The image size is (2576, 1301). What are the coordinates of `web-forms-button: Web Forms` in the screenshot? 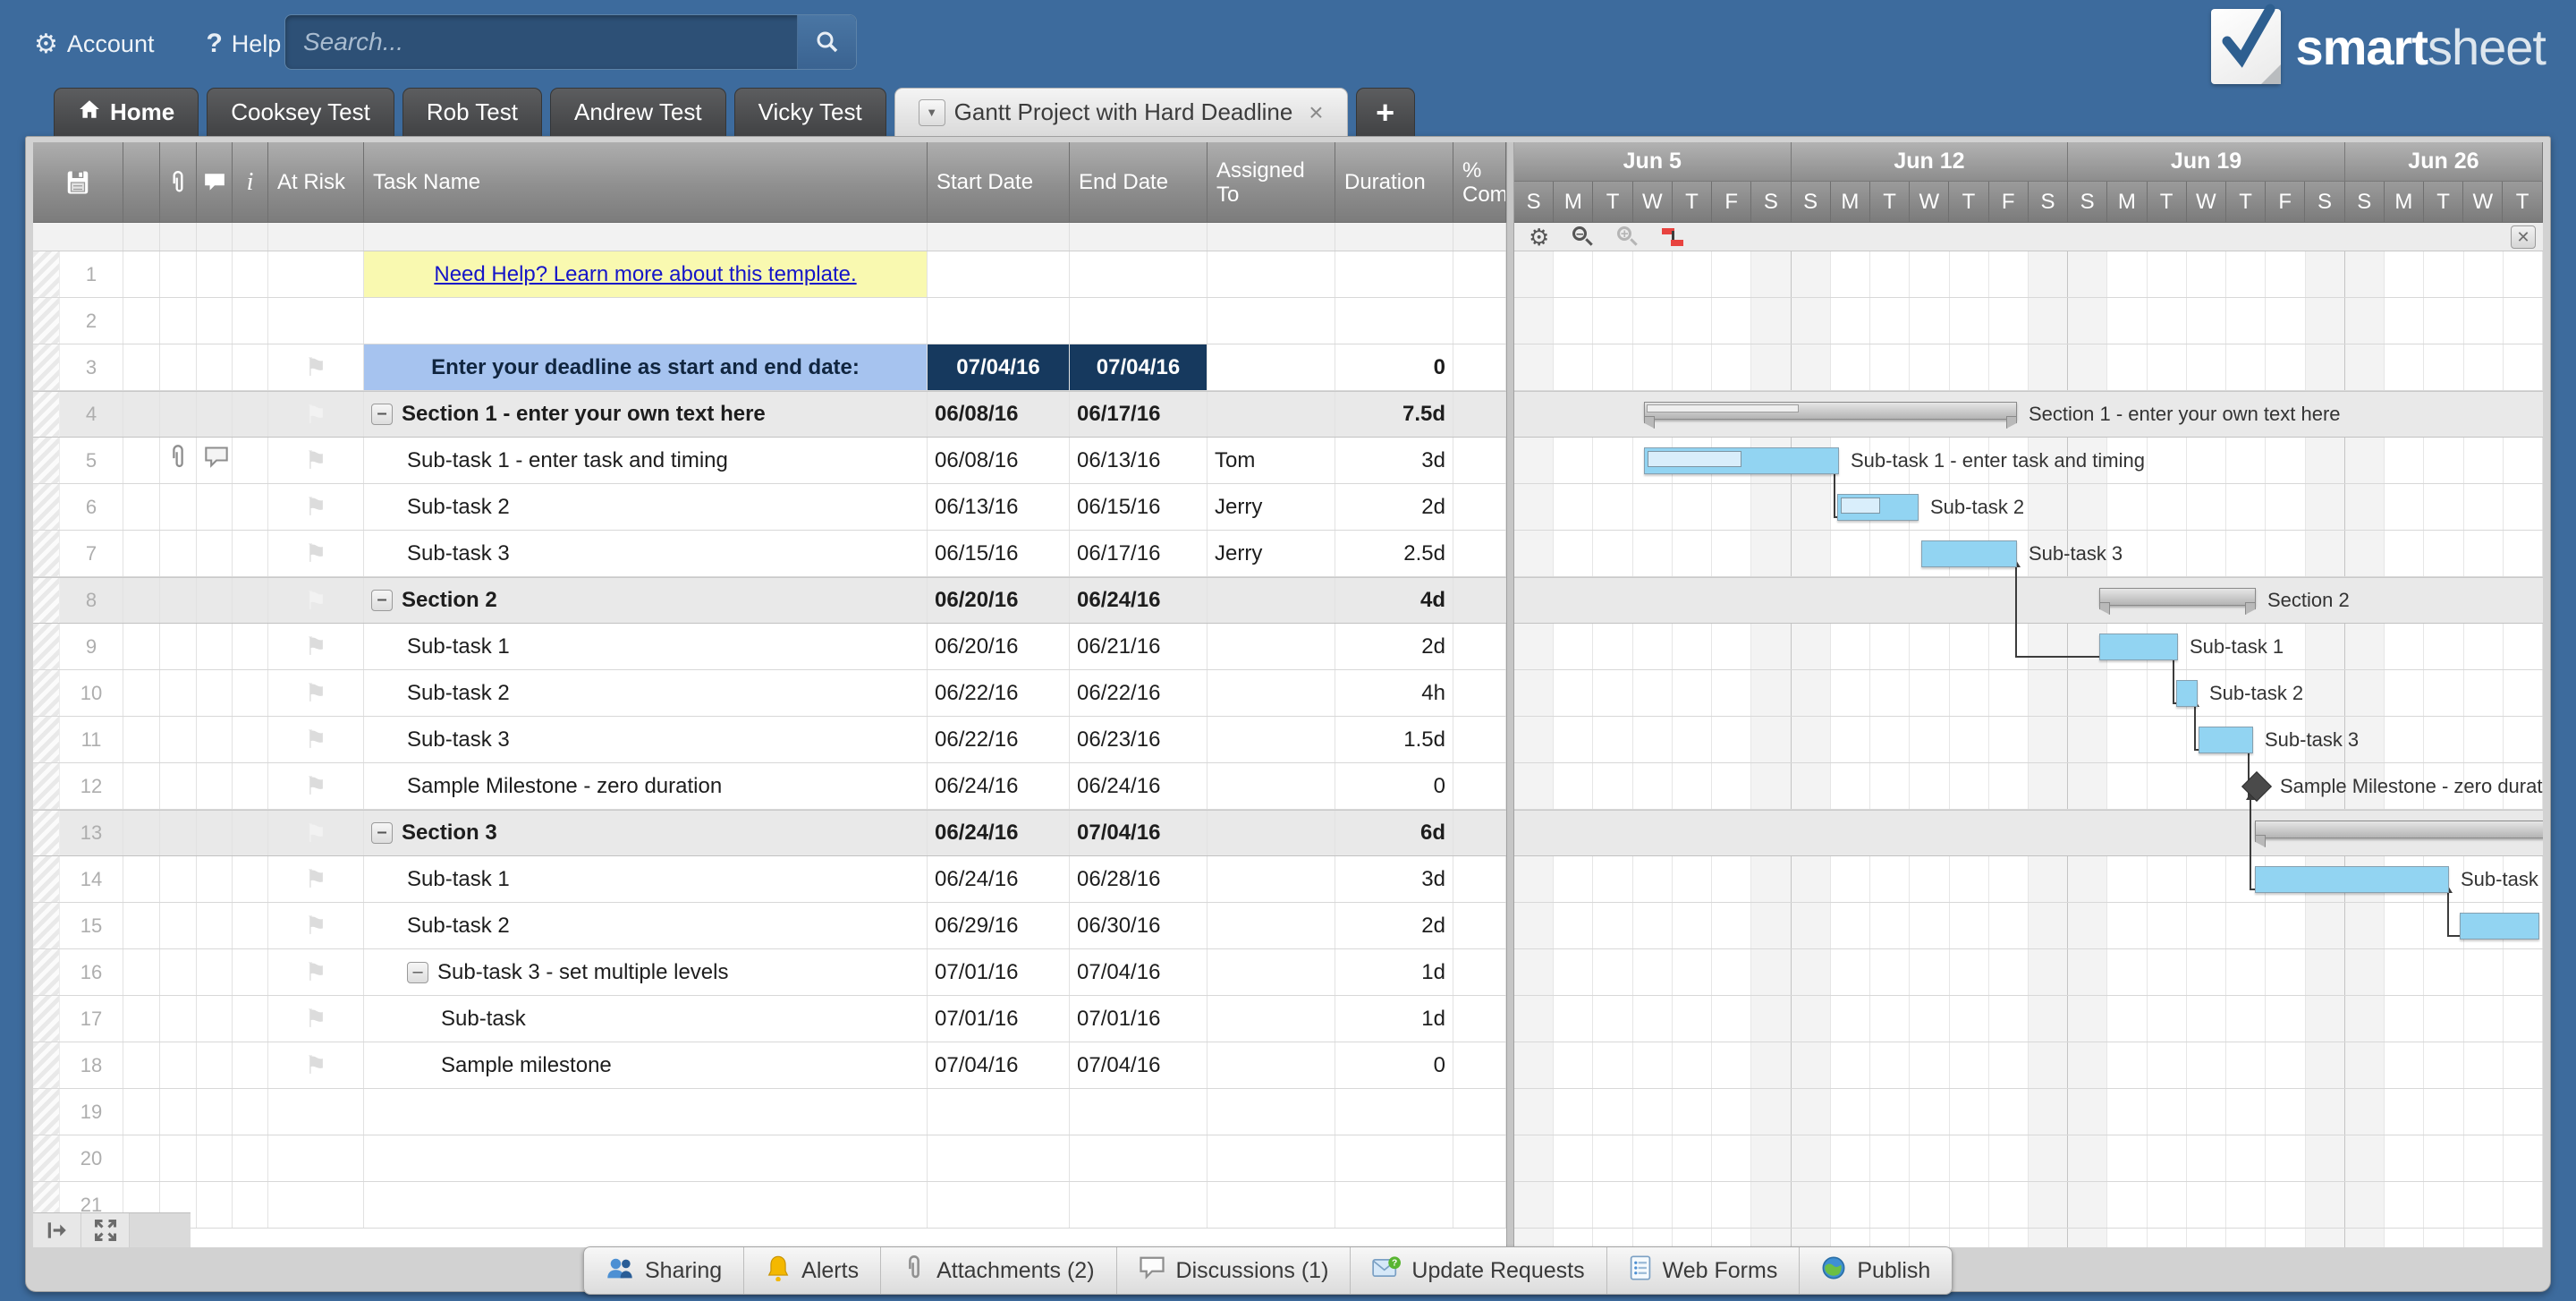 It's located at (1704, 1270).